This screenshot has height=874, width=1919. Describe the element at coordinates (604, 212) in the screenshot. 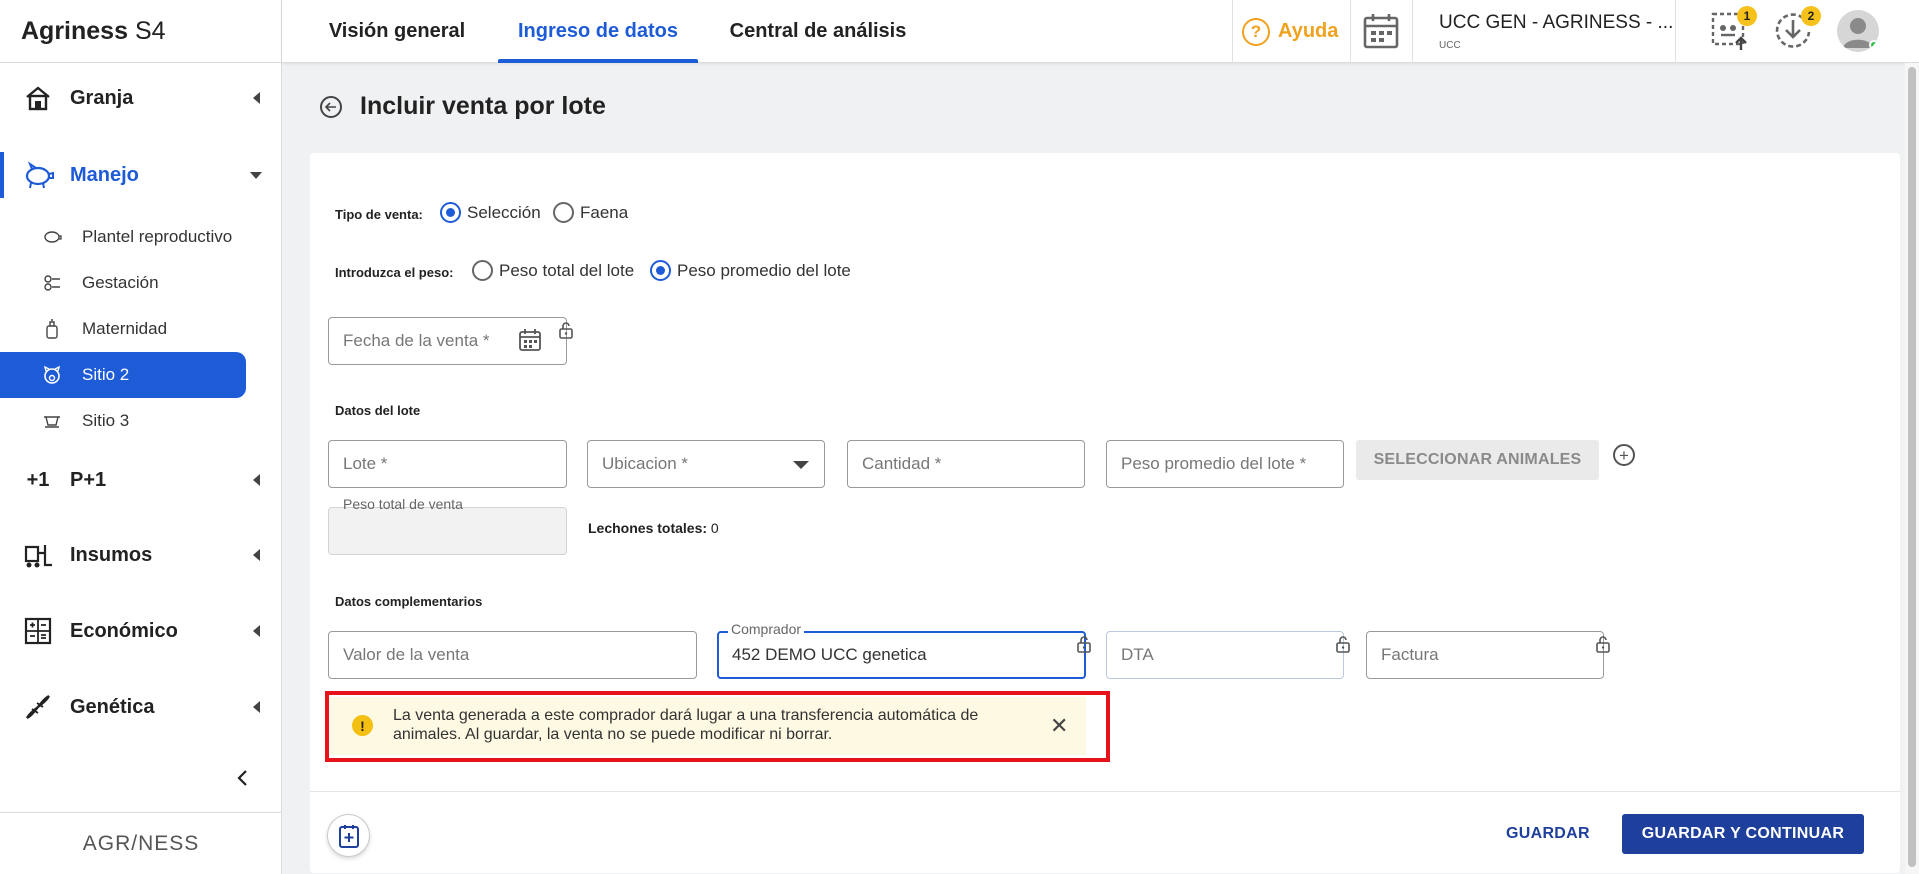

I see `radio-label: Faena` at that location.